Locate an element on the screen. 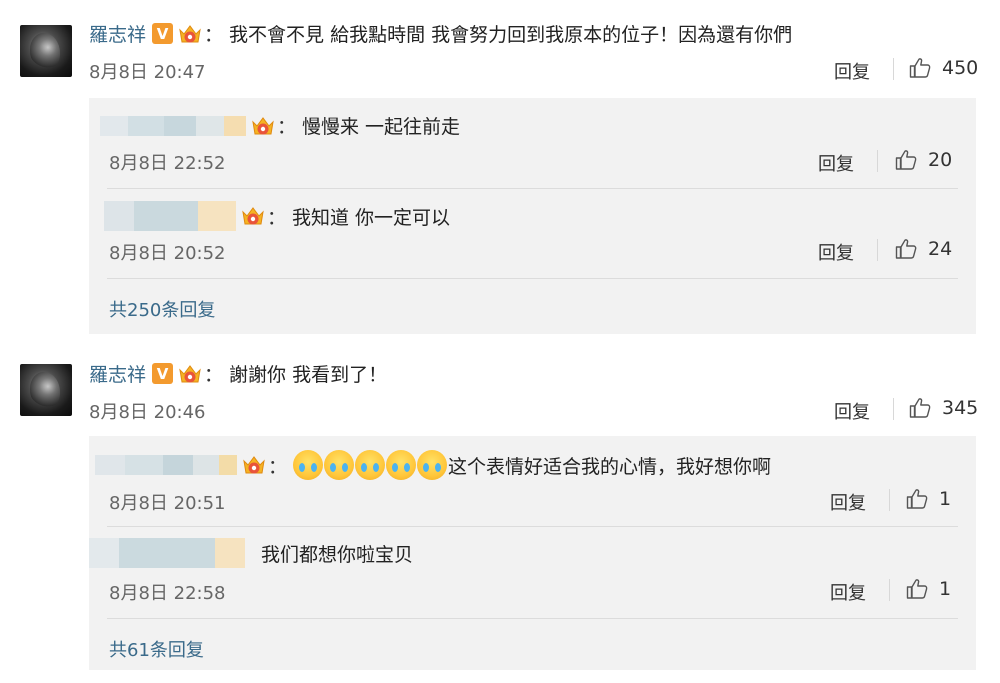  timestamp: 8月8日 20:47 is located at coordinates (147, 72).